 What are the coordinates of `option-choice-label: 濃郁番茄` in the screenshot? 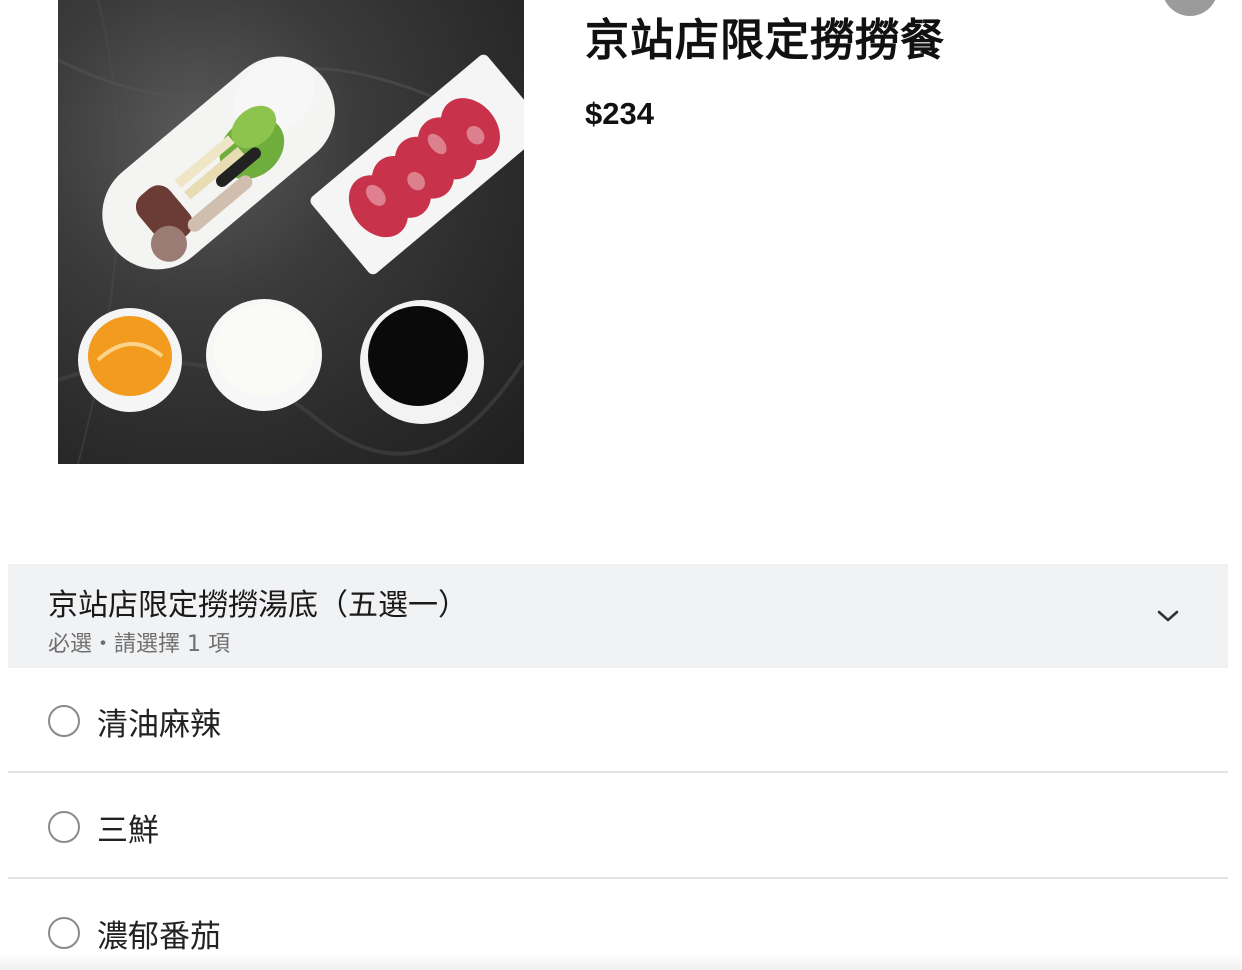 It's located at (159, 937).